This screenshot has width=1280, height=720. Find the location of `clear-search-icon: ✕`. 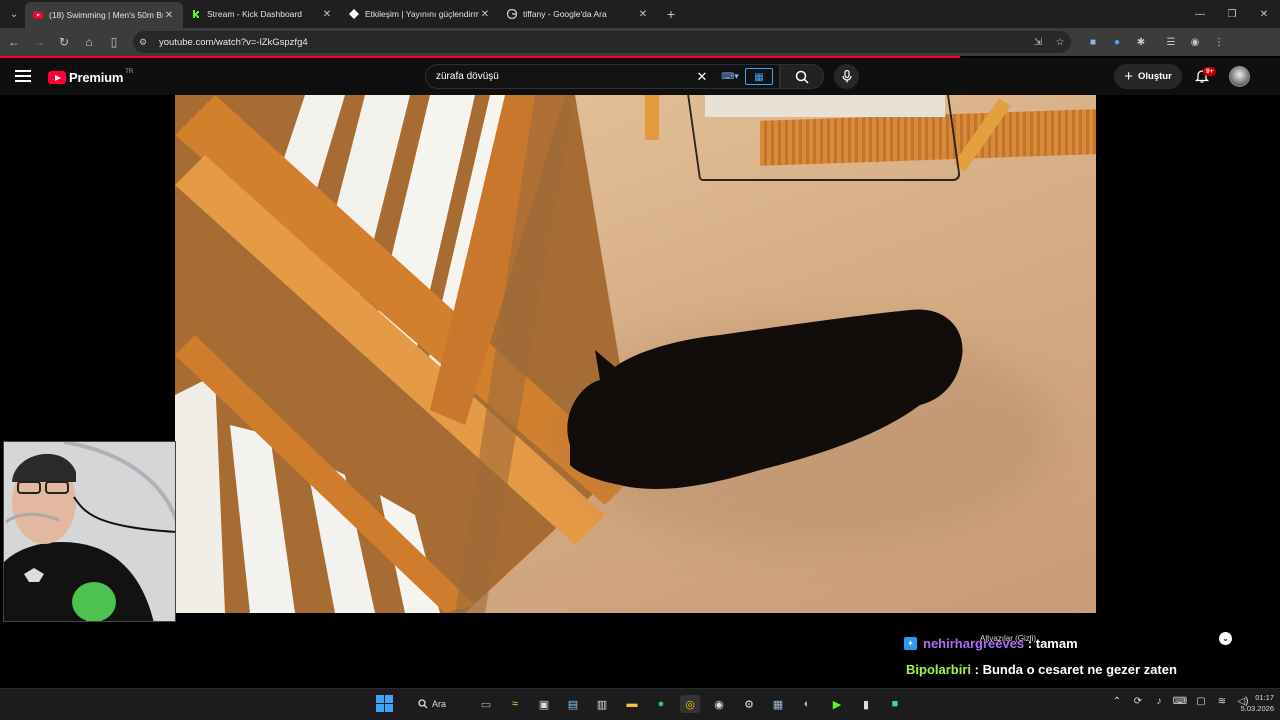

clear-search-icon: ✕ is located at coordinates (702, 77).